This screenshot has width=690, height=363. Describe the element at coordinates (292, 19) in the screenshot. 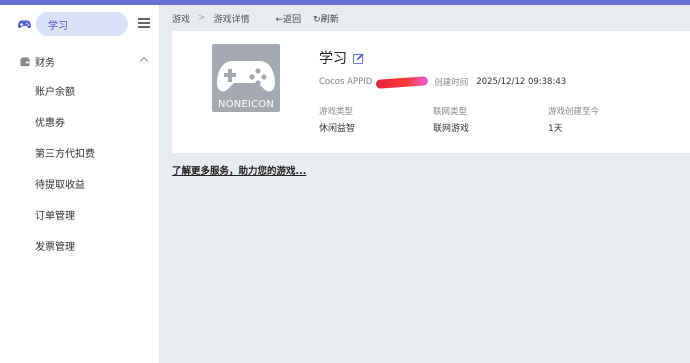

I see `back-button-label: 返回` at that location.